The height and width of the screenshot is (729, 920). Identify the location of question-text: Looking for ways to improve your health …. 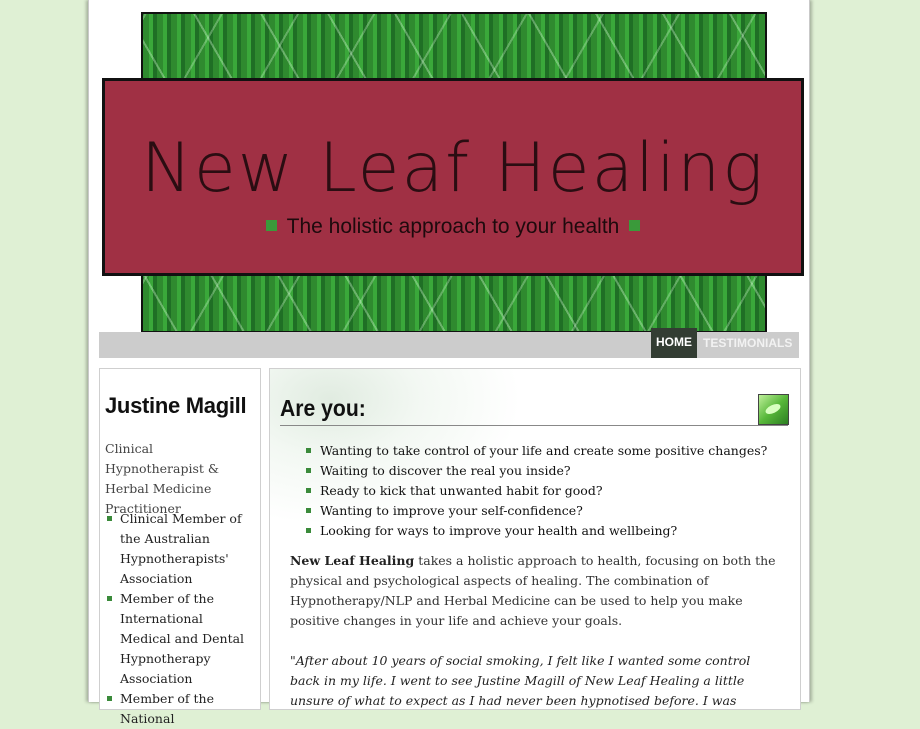
(499, 530).